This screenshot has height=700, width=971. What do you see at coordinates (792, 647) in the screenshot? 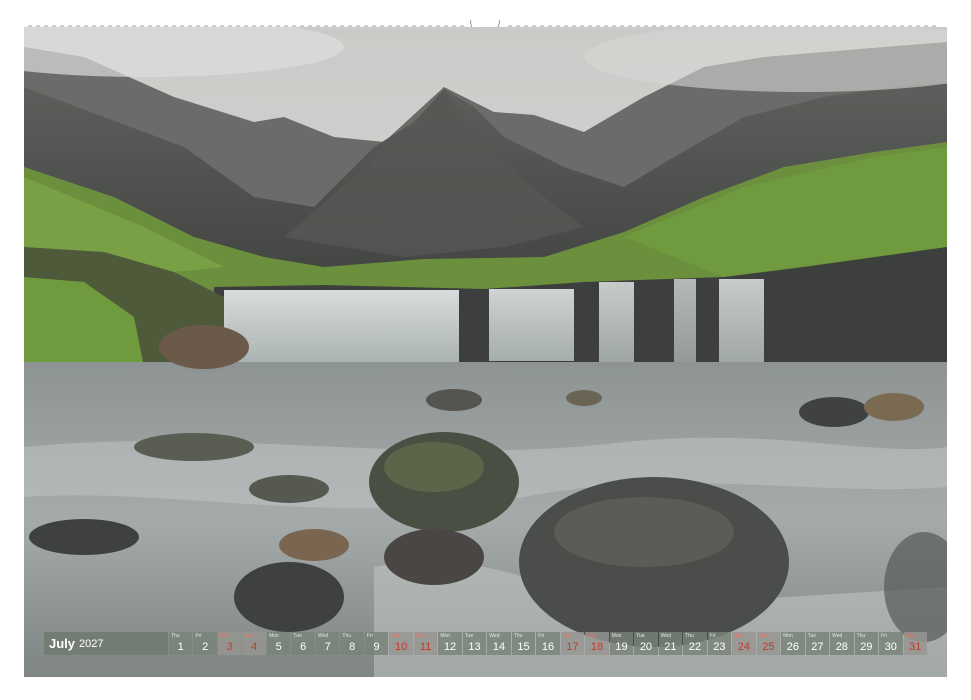
I see `day-number: 26` at bounding box center [792, 647].